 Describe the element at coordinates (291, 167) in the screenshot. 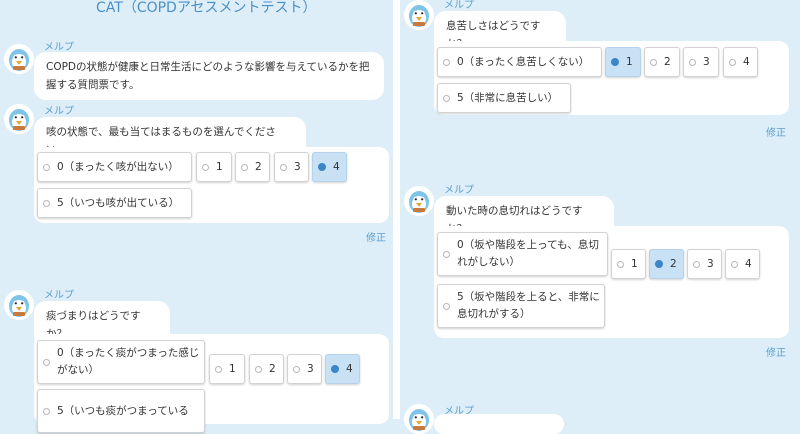

I see `option-cough-3: 3` at that location.